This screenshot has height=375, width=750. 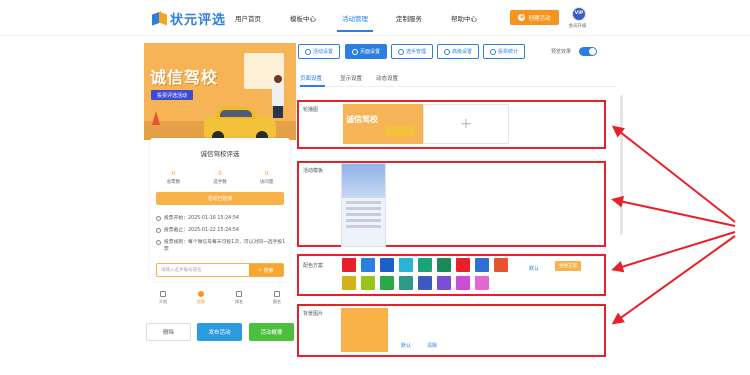 I want to click on tabbar-item-vote: 投票, so click(x=201, y=302).